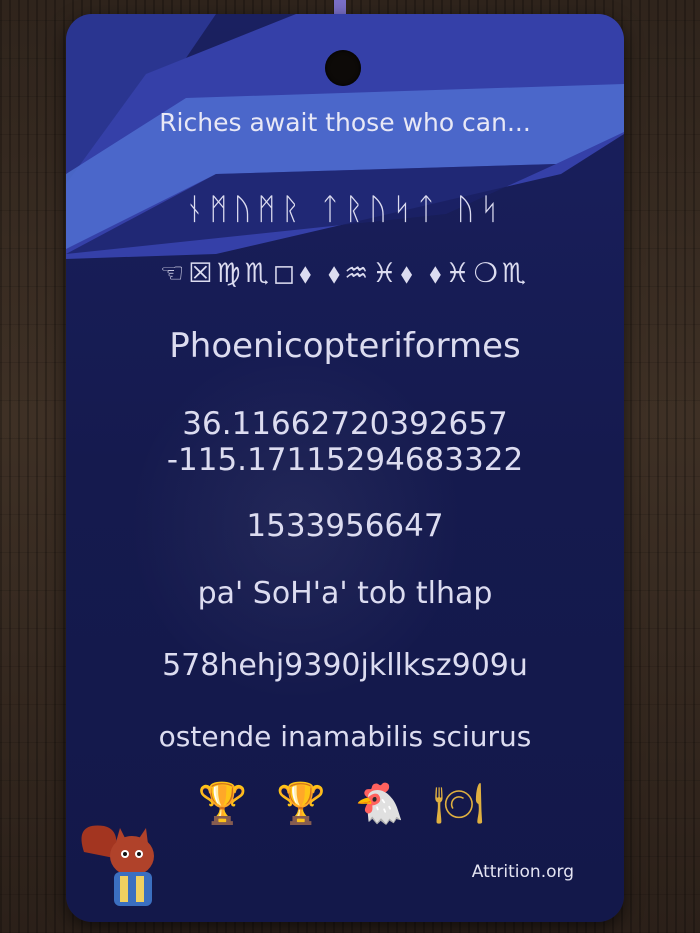 The height and width of the screenshot is (933, 700). Describe the element at coordinates (345, 346) in the screenshot. I see `order-name-text: Phoenicopteriformes` at that location.